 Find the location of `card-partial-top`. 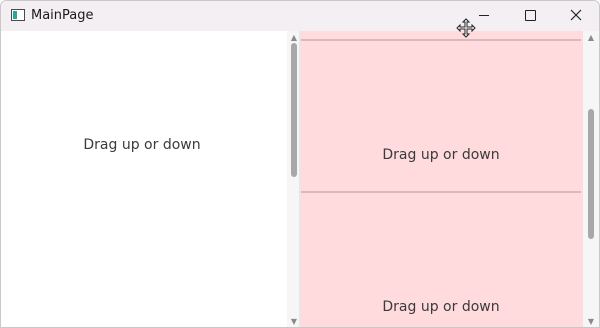

card-partial-top is located at coordinates (441, 36).